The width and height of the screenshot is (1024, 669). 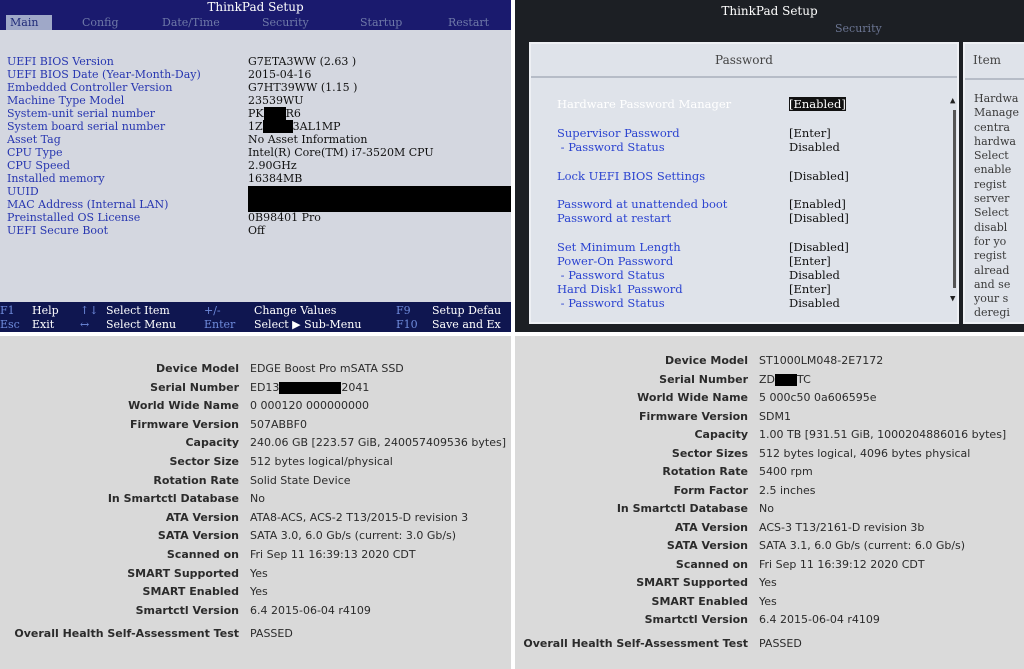 What do you see at coordinates (644, 104) in the screenshot?
I see `row-label: Hardware Password Manager` at bounding box center [644, 104].